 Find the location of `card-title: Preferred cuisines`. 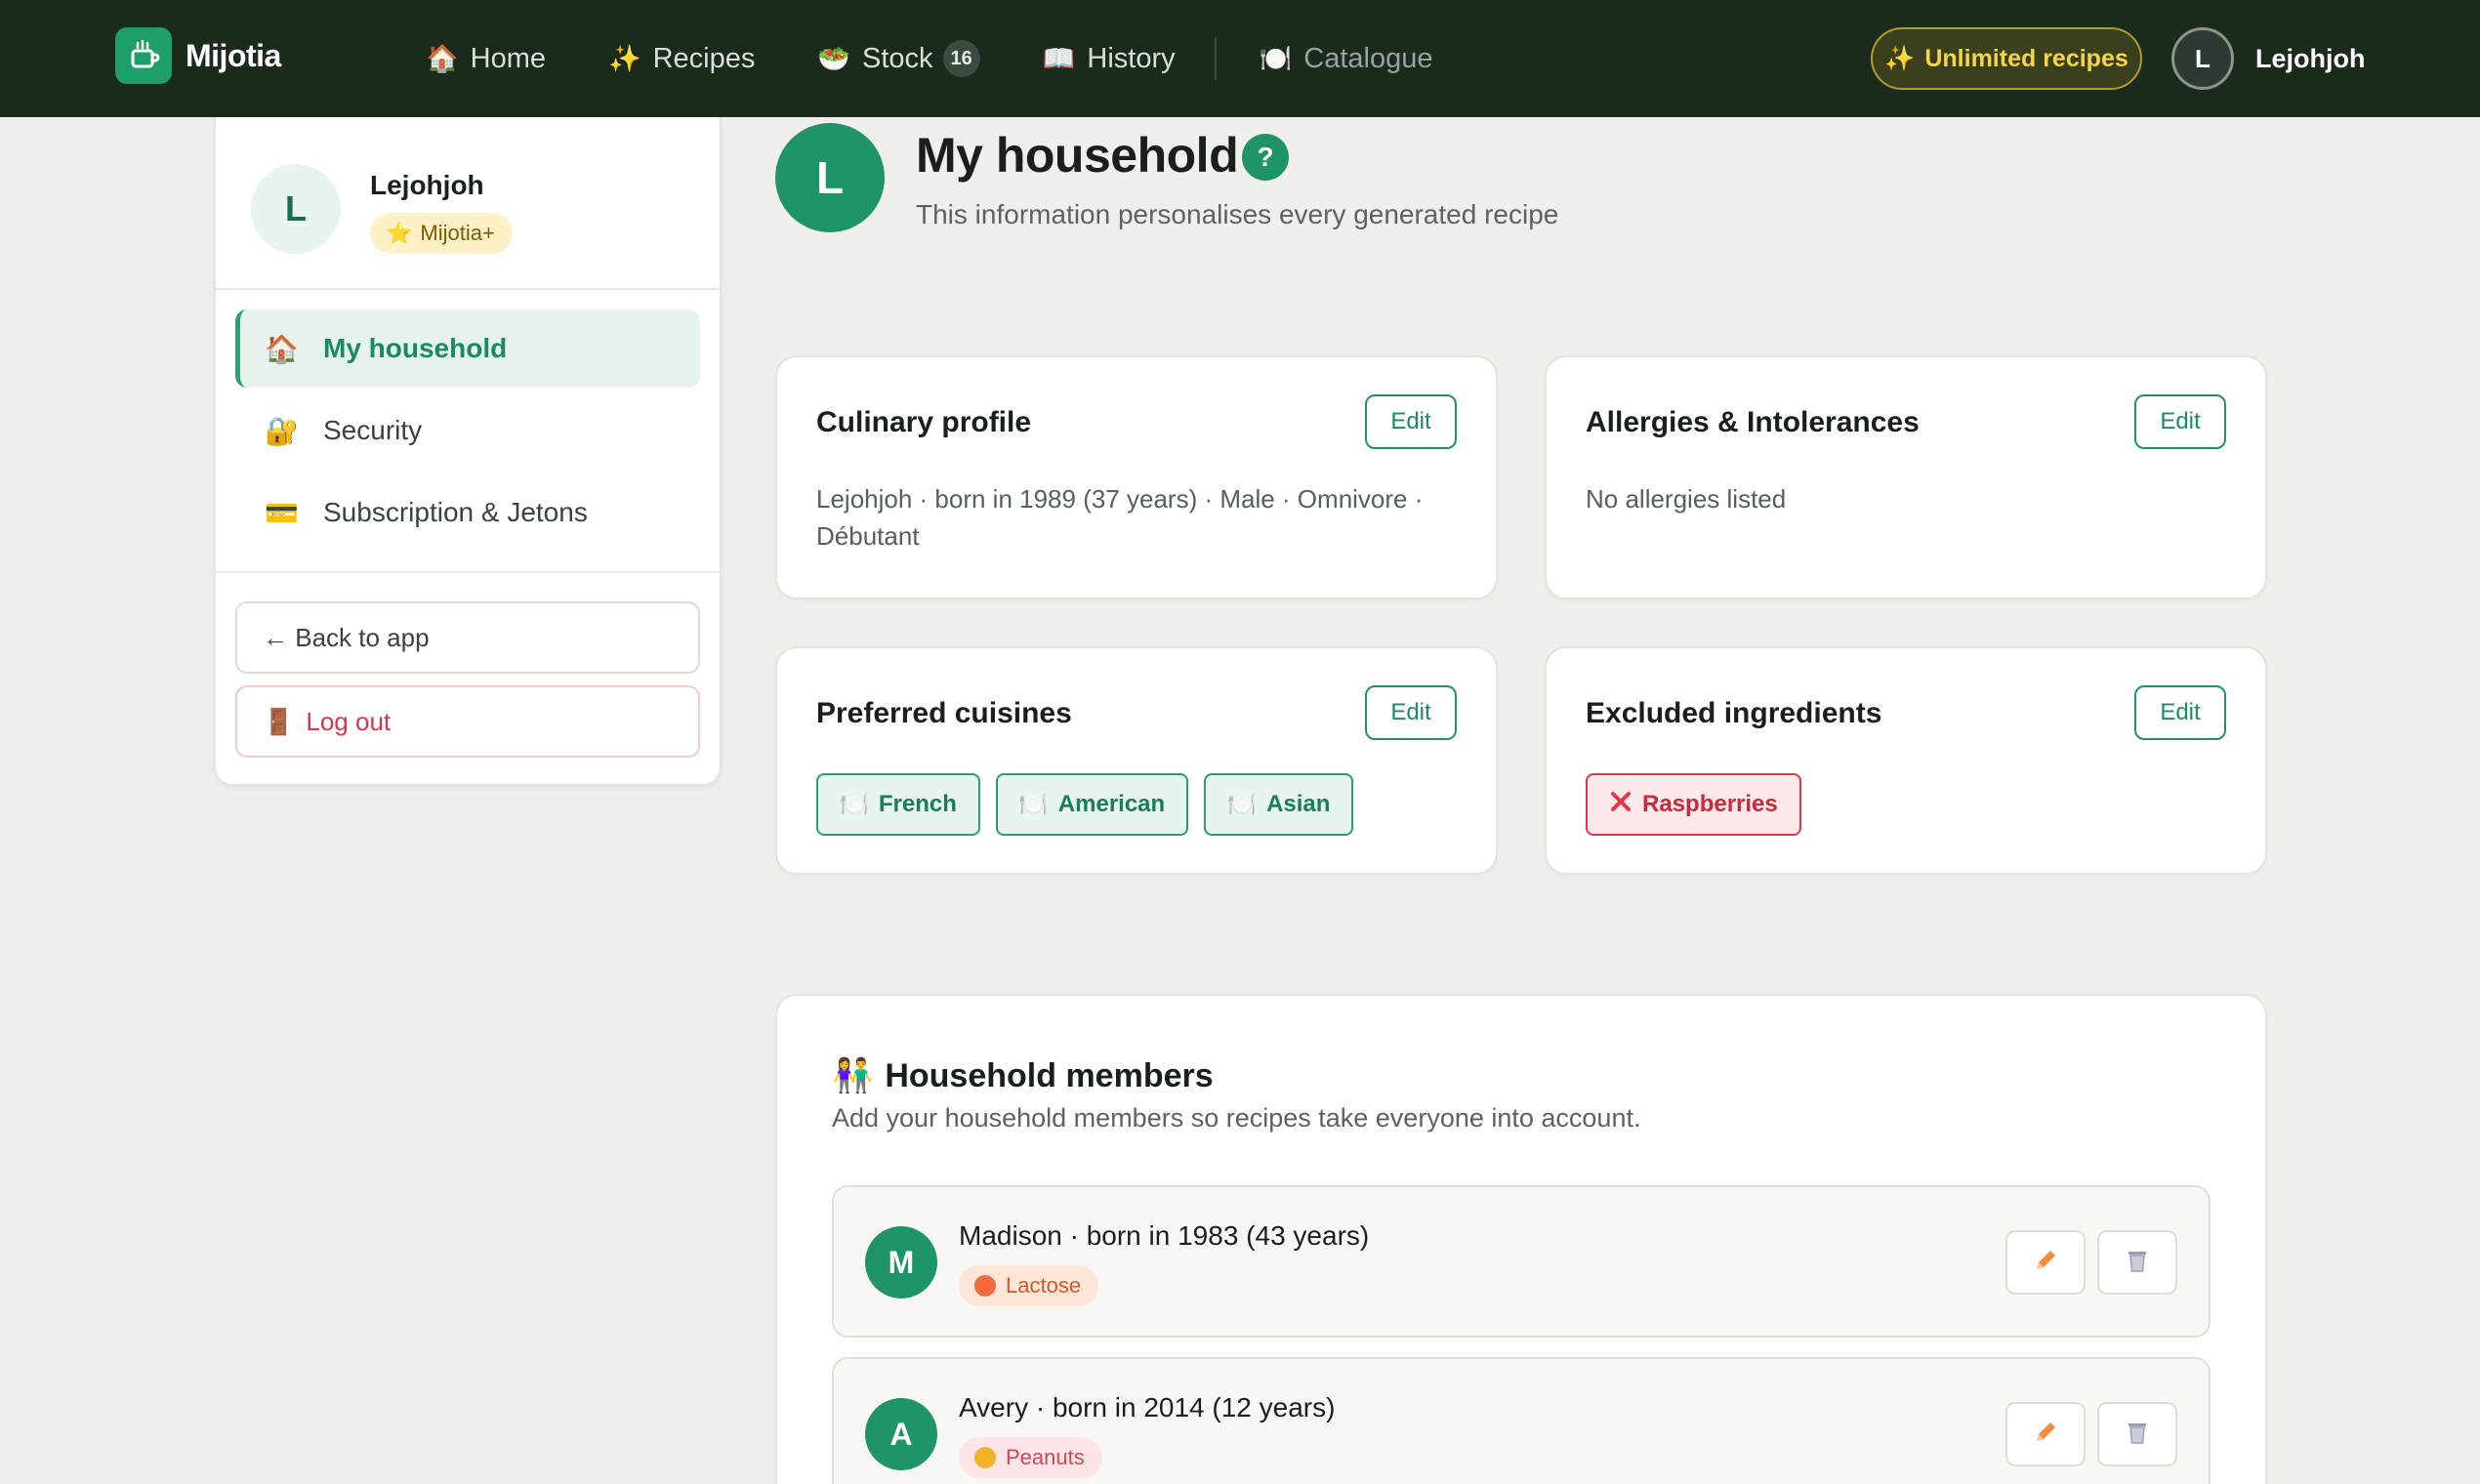

card-title: Preferred cuisines is located at coordinates (944, 713).